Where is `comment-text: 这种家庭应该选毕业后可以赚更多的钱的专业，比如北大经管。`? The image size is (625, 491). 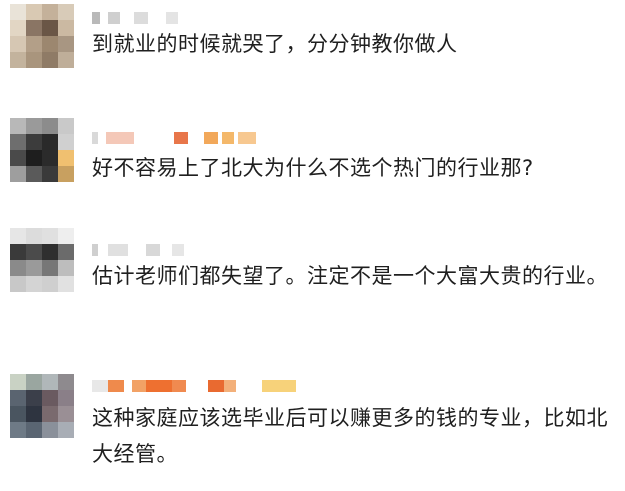 comment-text: 这种家庭应该选毕业后可以赚更多的钱的专业，比如北大经管。 is located at coordinates (350, 436).